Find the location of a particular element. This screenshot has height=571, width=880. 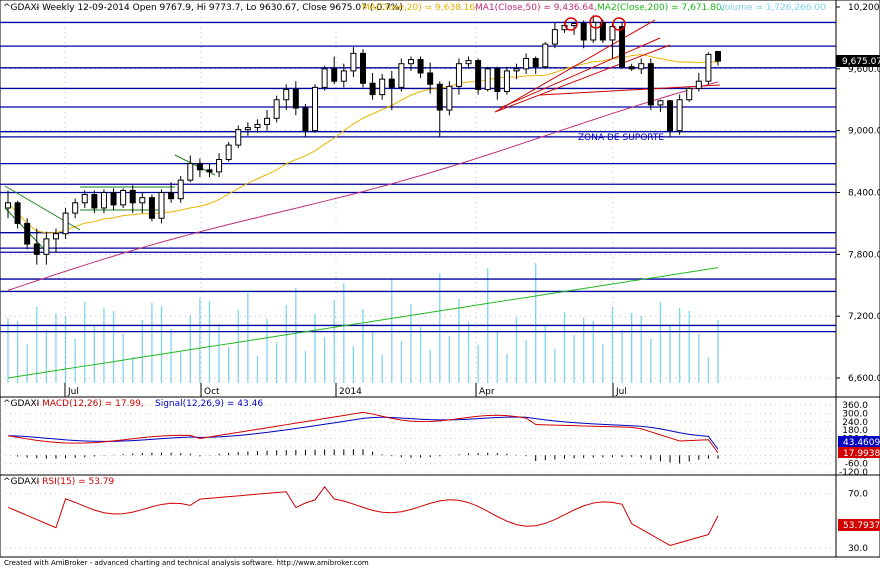

macd-title-symbol: ^GDAXI is located at coordinates (21, 404).